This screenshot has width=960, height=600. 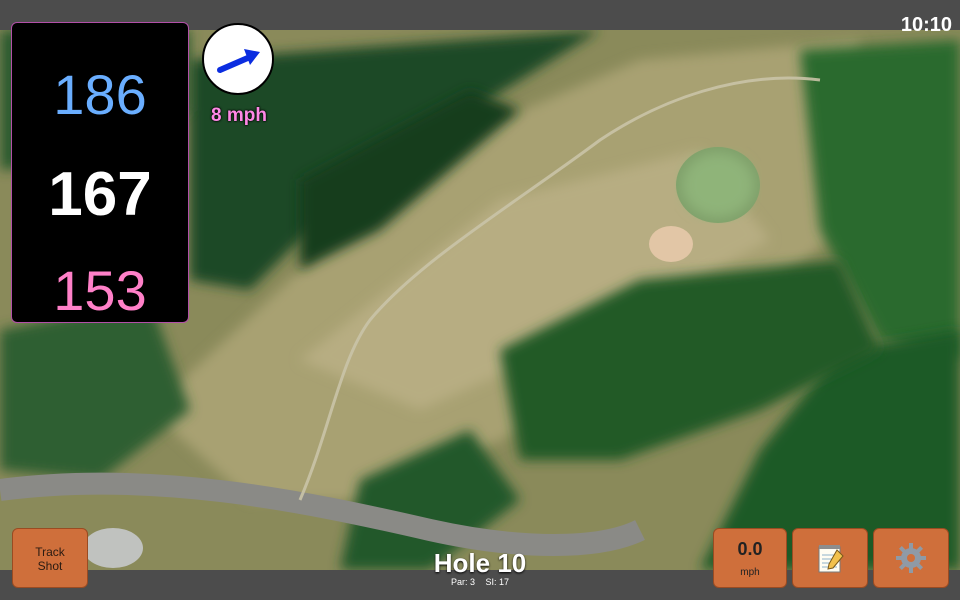 What do you see at coordinates (480, 563) in the screenshot?
I see `hole-title: Hole 10` at bounding box center [480, 563].